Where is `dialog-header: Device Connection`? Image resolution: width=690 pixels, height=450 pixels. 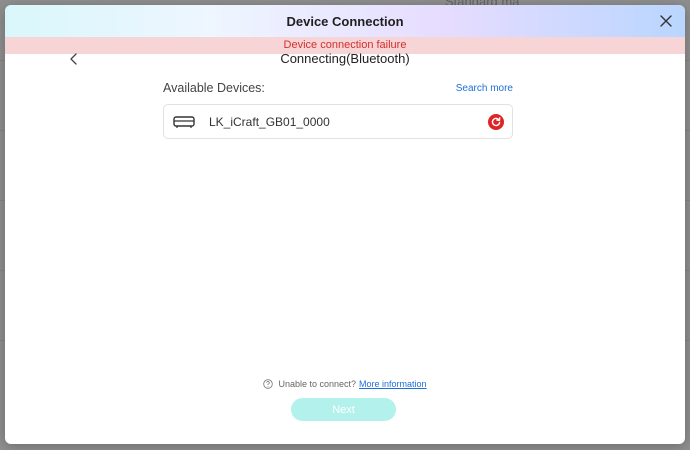 dialog-header: Device Connection is located at coordinates (345, 21).